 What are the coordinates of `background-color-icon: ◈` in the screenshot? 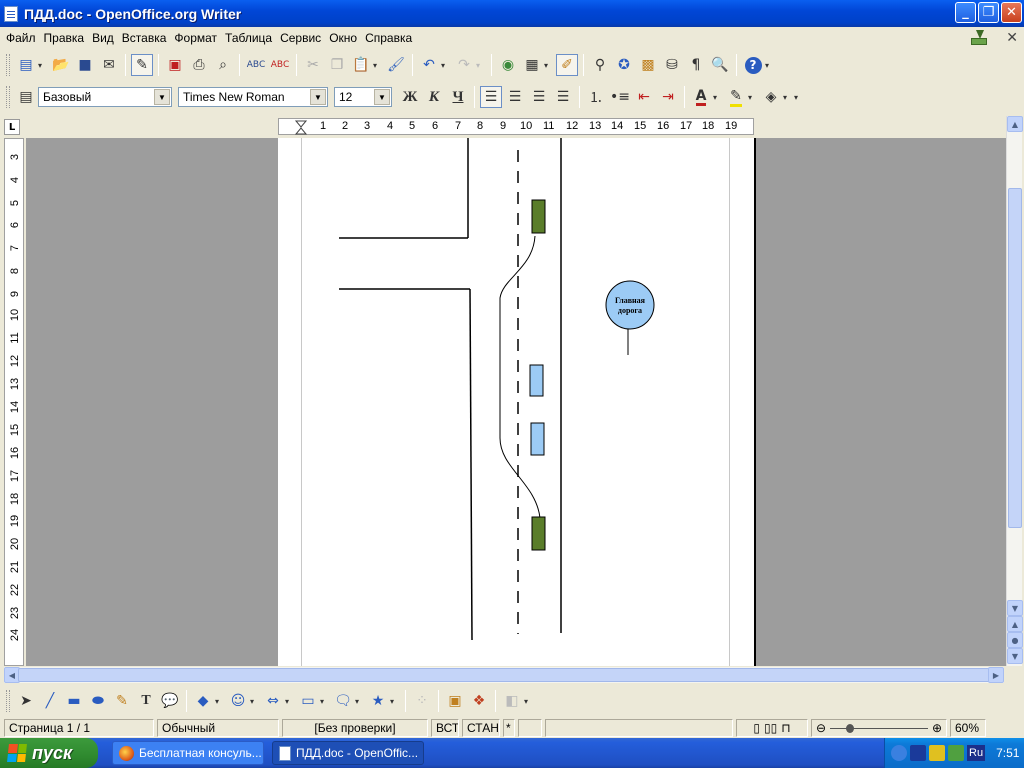 It's located at (771, 97).